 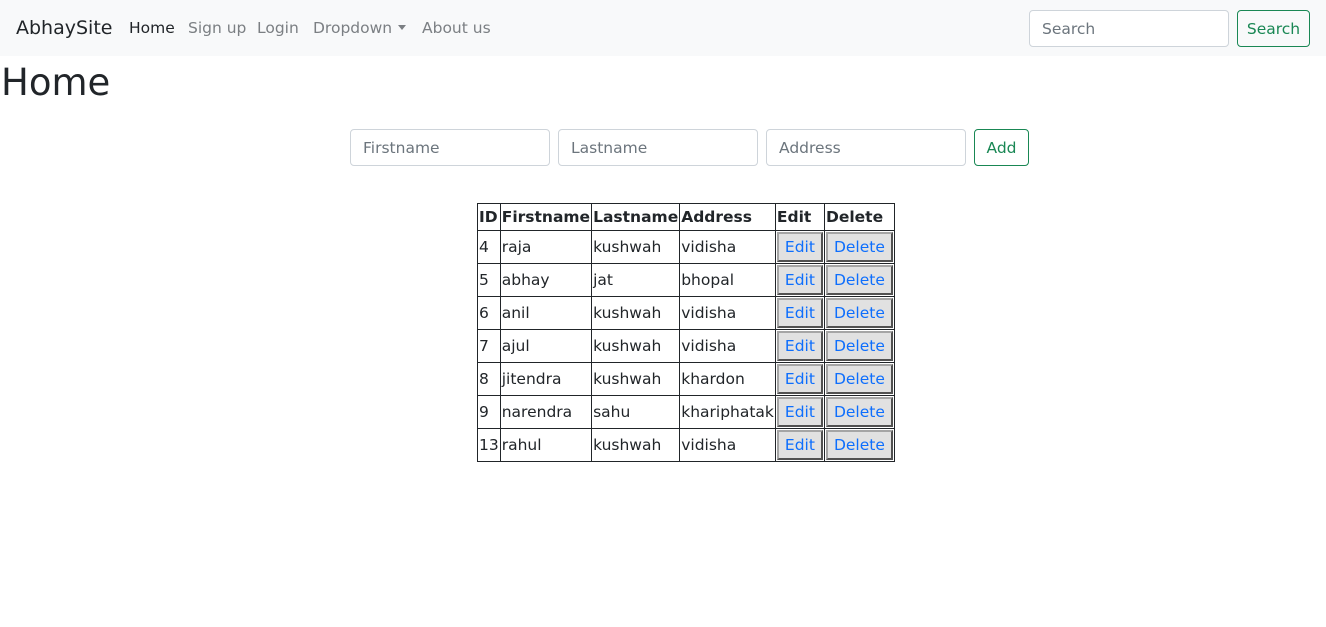 I want to click on cell-id: 7, so click(x=489, y=346).